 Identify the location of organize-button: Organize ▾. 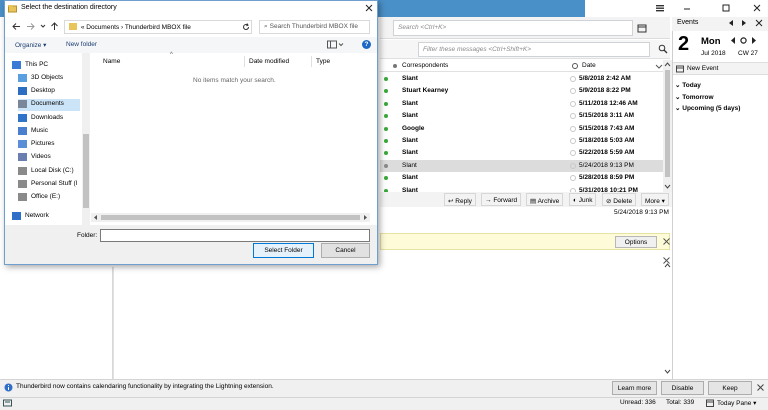
(30, 45).